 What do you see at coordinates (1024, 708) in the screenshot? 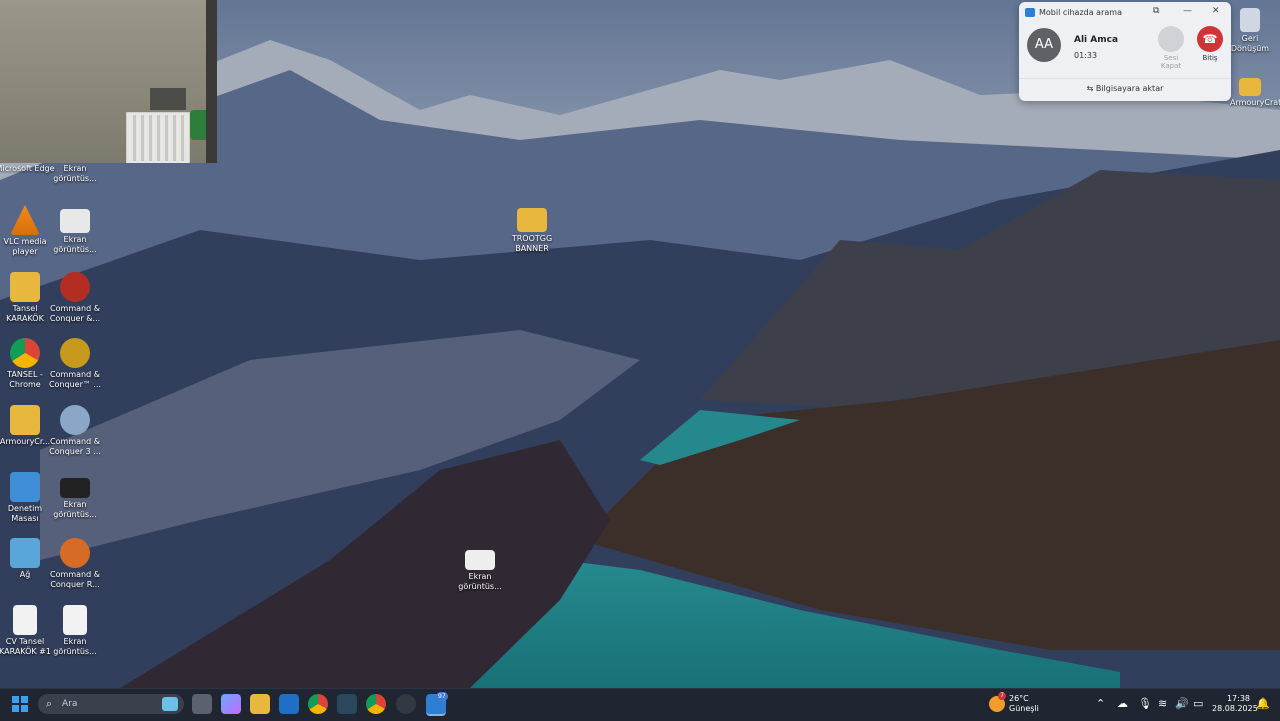
I see `weather-description: Güneşli` at bounding box center [1024, 708].